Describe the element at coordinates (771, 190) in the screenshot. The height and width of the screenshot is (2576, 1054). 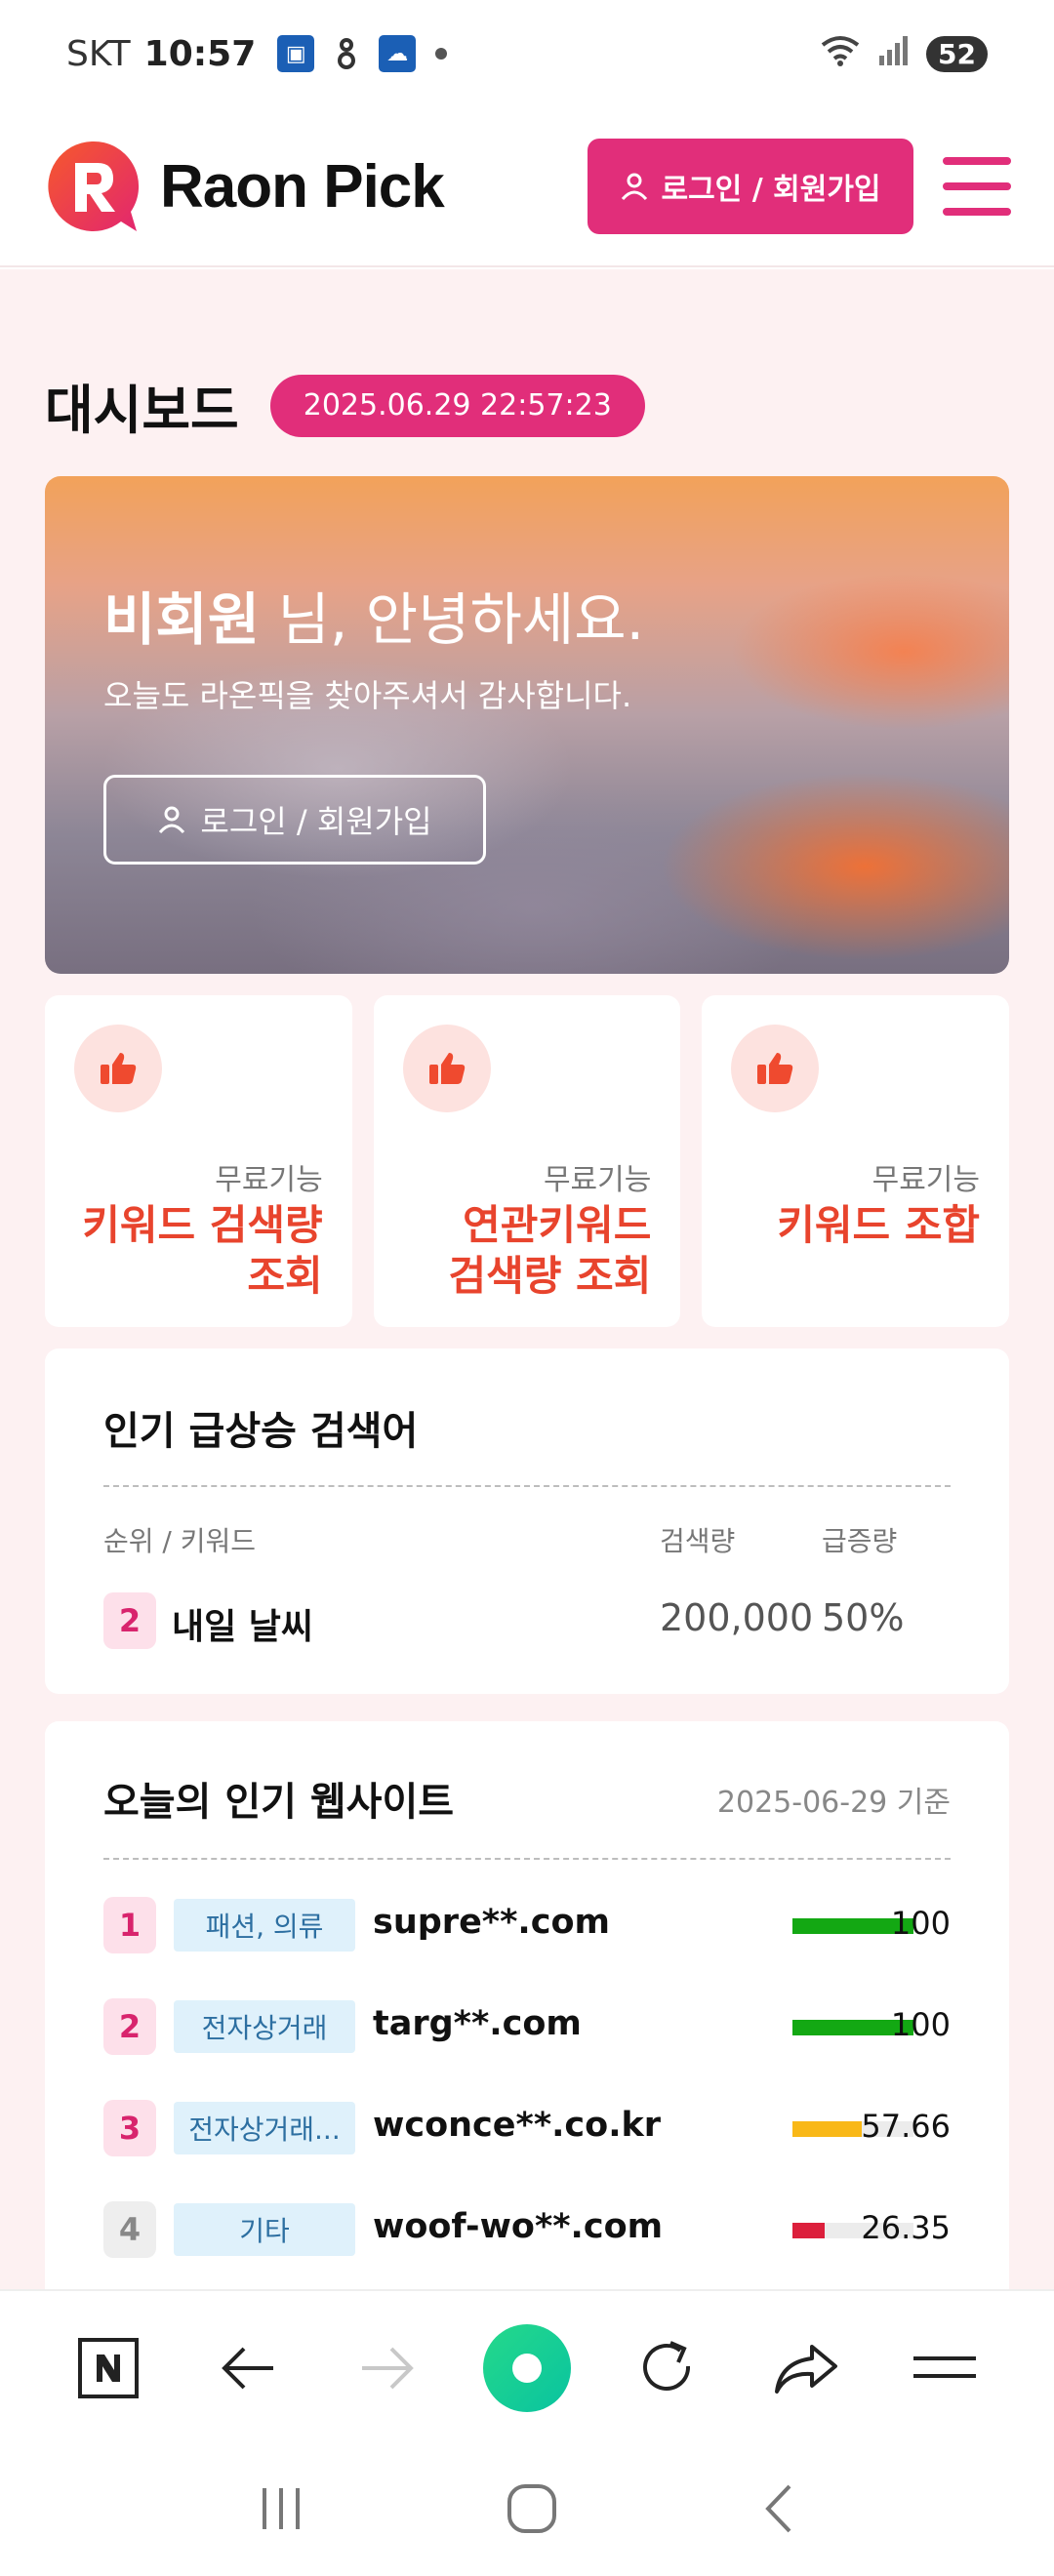
I see `header-login-label: 로그인 / 회원가입` at that location.